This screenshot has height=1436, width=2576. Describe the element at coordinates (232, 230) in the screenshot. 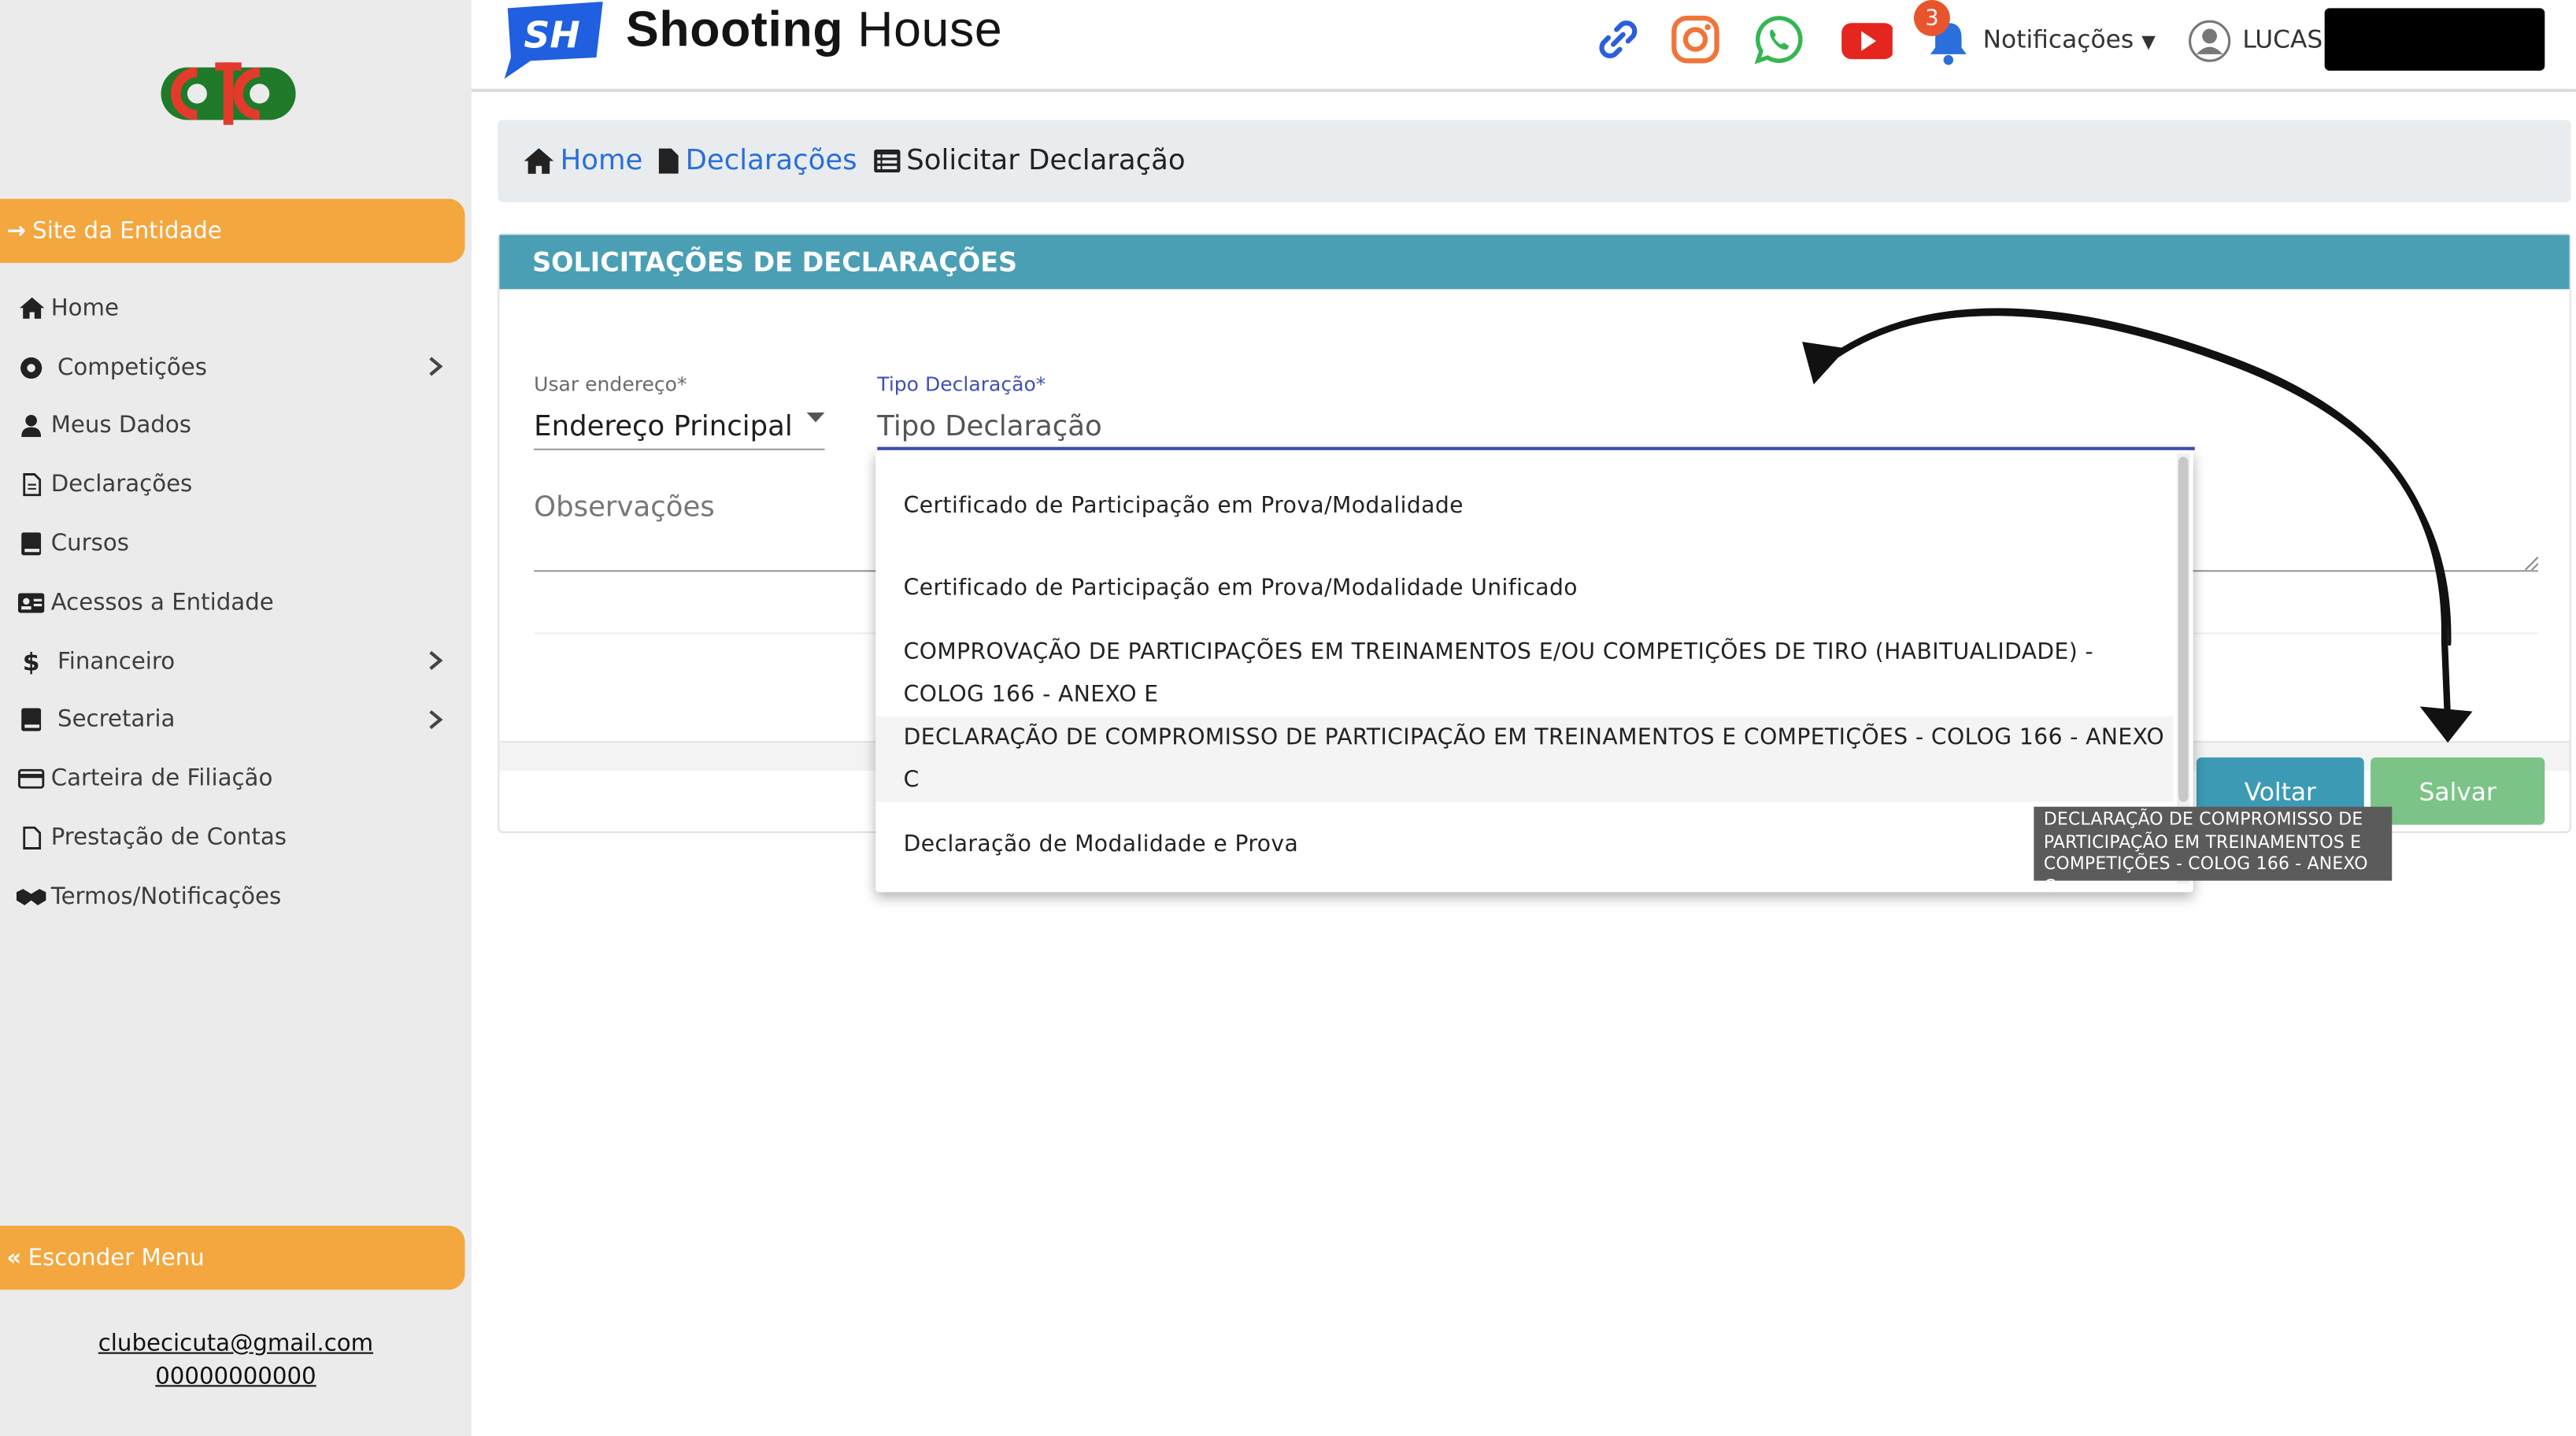

I see `site-da-entidade-button: → Site da Entidade` at that location.